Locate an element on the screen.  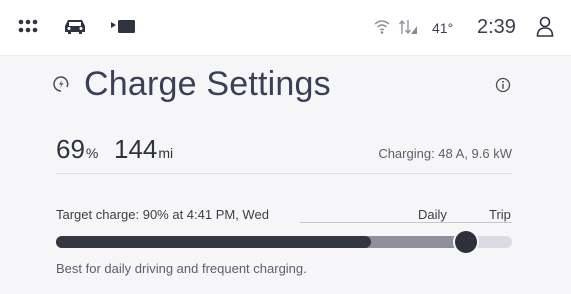
target-charge-slider is located at coordinates (284, 242).